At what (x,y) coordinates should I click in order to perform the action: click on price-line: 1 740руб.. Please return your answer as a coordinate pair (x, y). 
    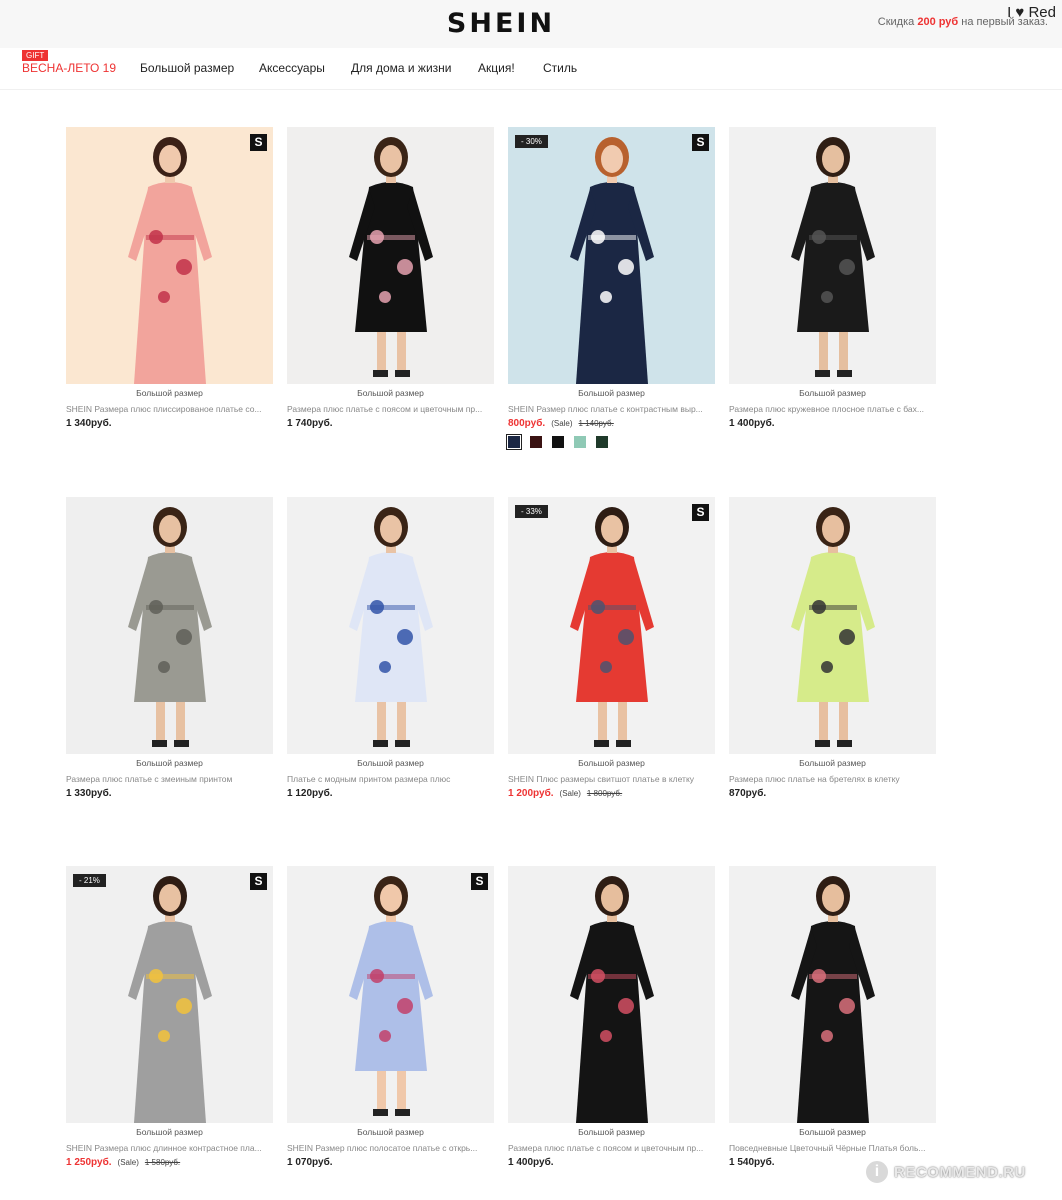
    Looking at the image, I should click on (390, 423).